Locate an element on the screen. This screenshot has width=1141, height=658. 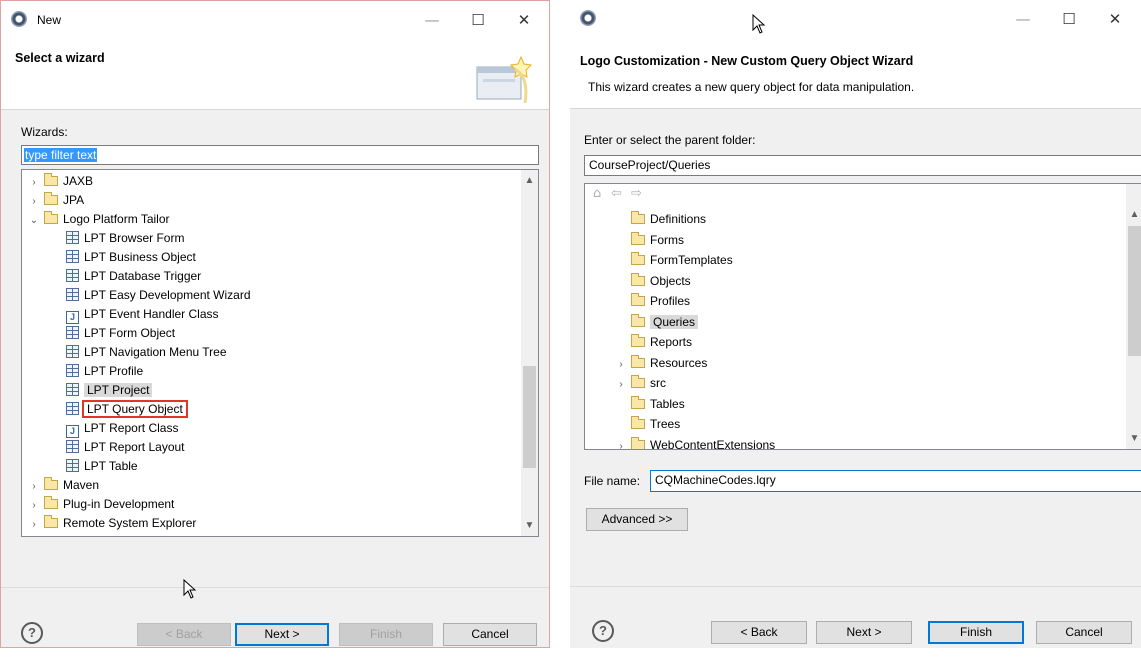
home-icon: ⌂ is located at coordinates (597, 193).